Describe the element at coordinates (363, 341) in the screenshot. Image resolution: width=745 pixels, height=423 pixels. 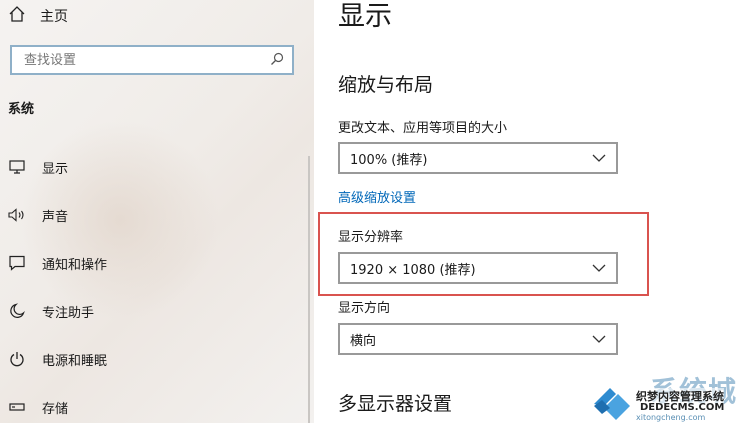
I see `orientation-dropdown-value: 横向` at that location.